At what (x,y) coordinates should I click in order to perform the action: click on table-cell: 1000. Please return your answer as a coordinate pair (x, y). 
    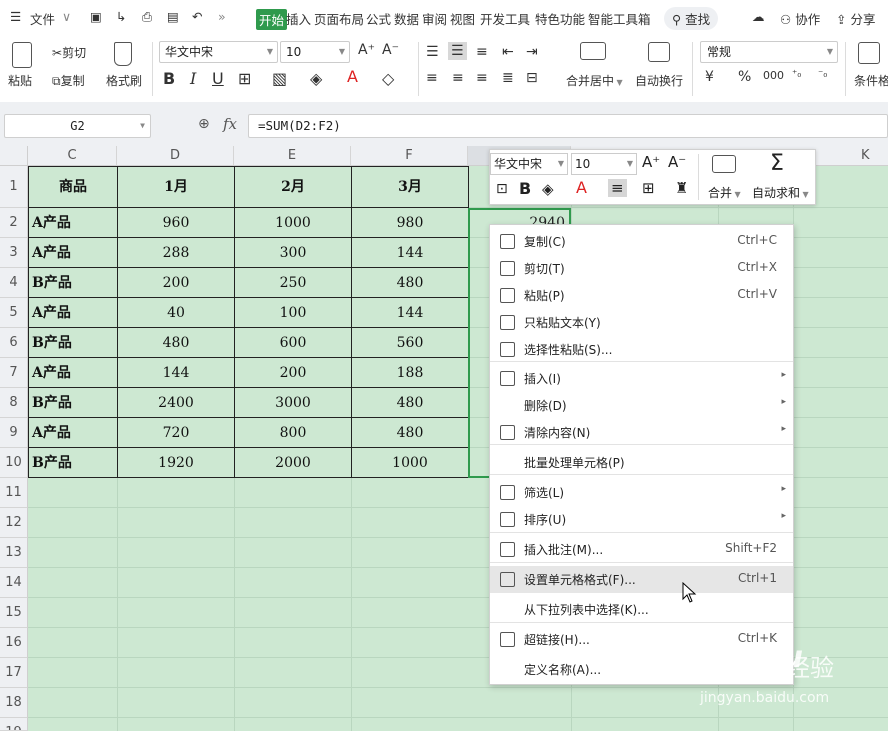
    Looking at the image, I should click on (293, 223).